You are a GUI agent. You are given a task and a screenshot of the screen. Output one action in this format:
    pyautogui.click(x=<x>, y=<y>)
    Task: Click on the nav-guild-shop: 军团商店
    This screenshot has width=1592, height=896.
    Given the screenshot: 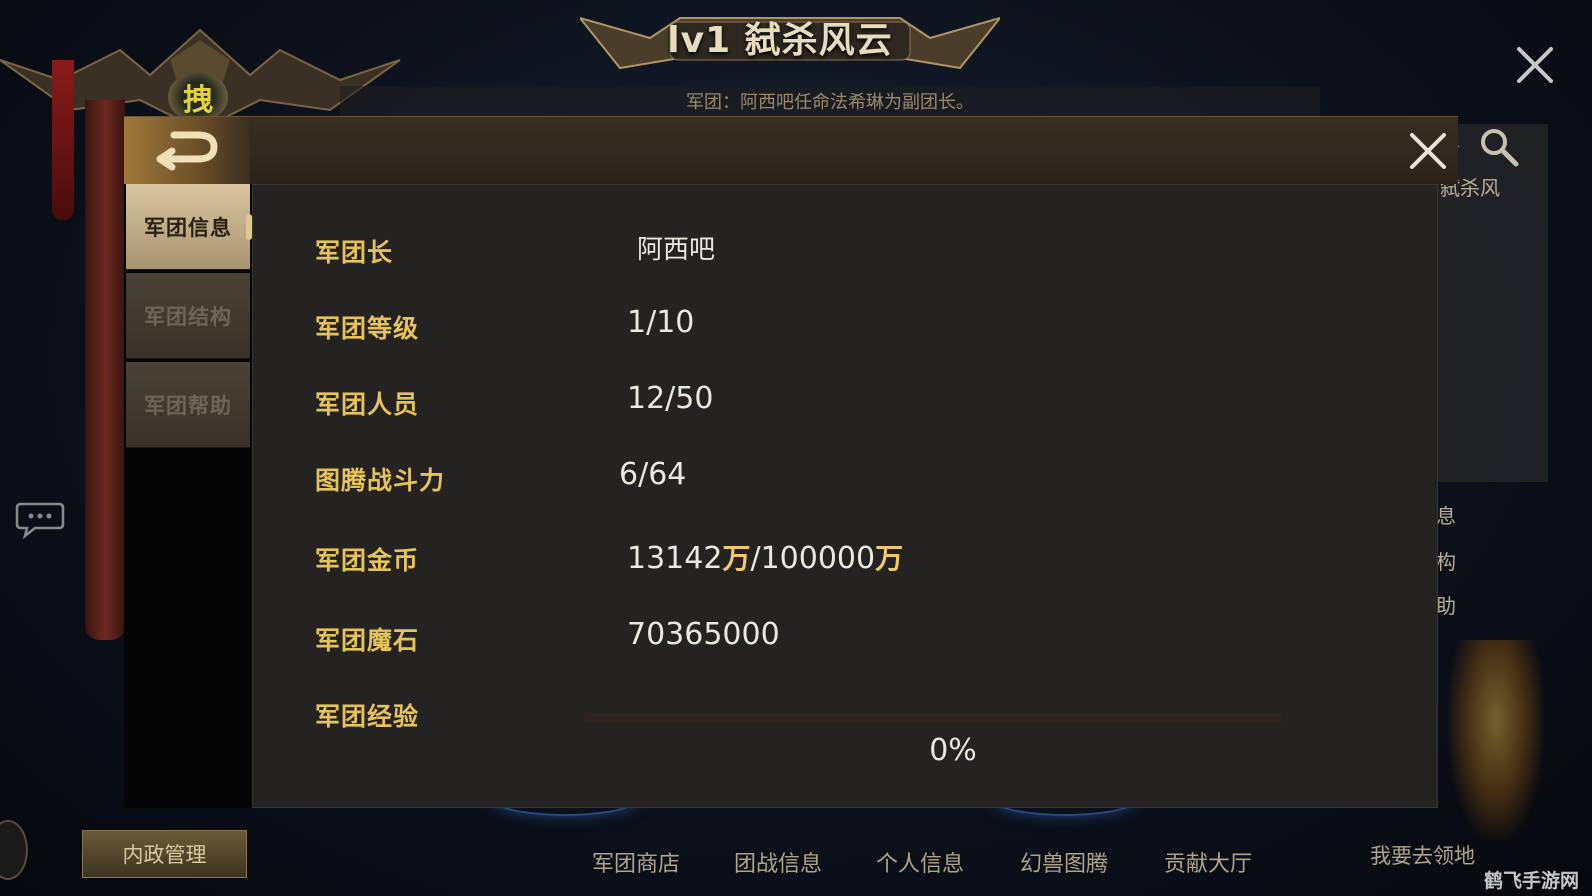 What is the action you would take?
    pyautogui.click(x=636, y=862)
    